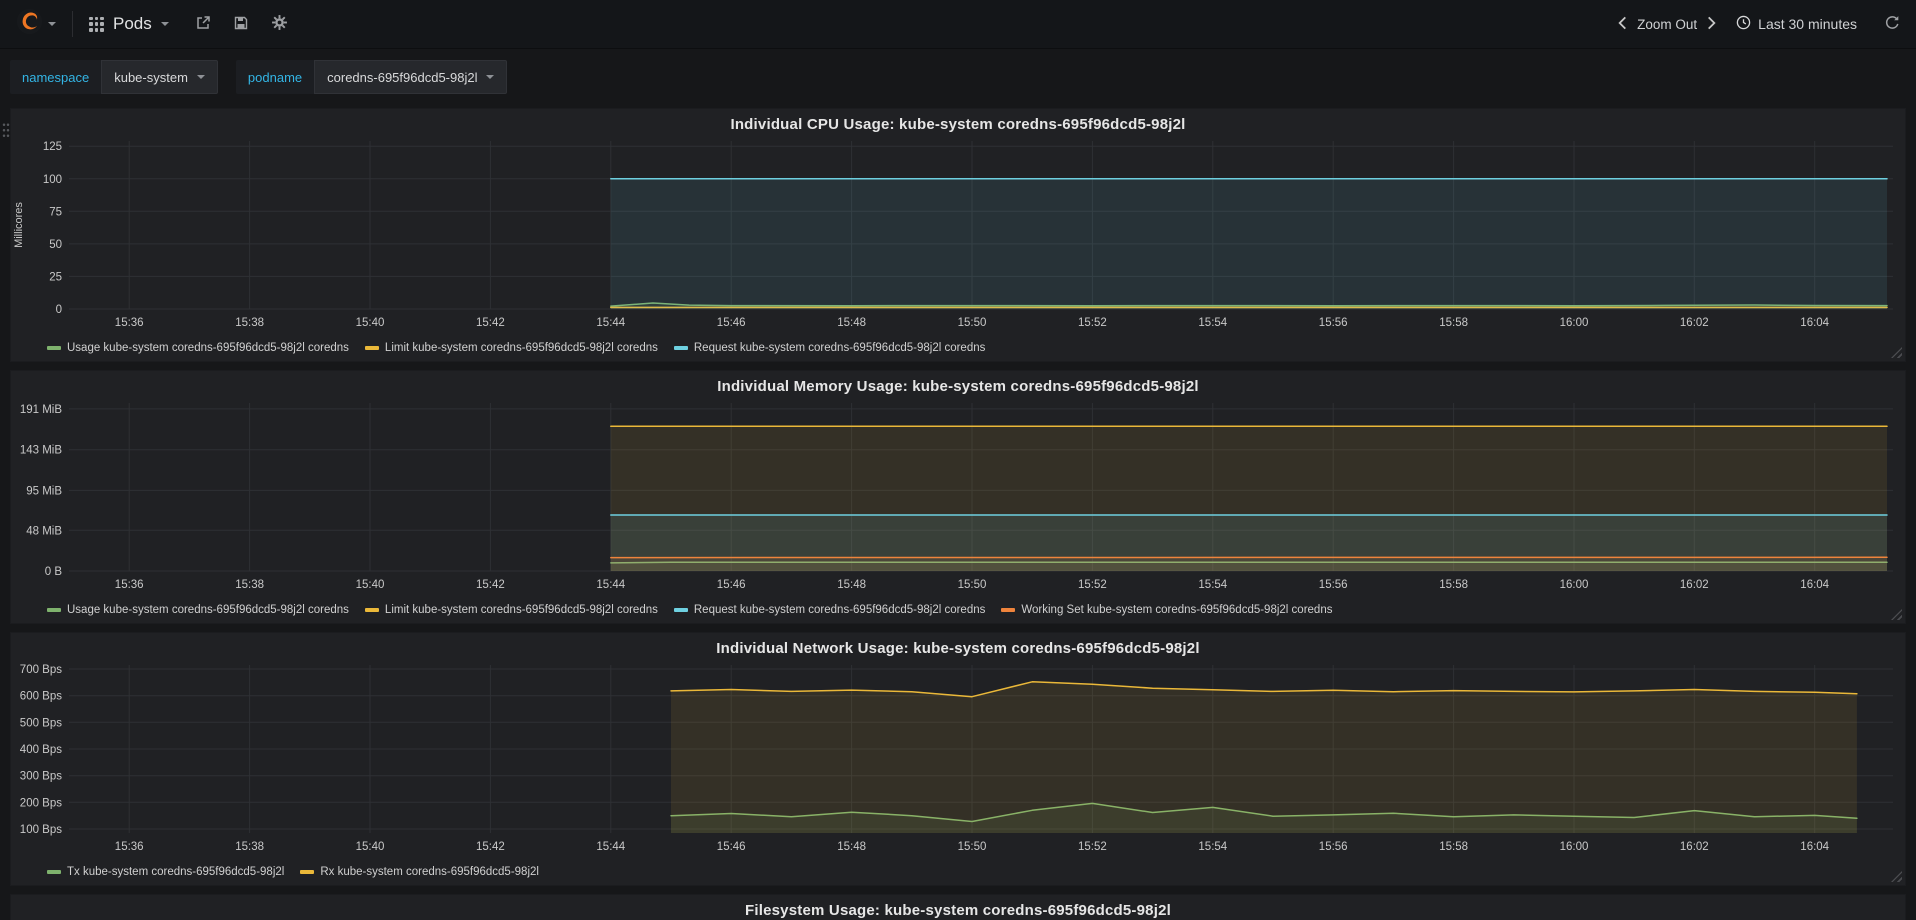 Image resolution: width=1916 pixels, height=920 pixels. What do you see at coordinates (958, 24) in the screenshot?
I see `navbar: Pods Zoom Out Last 30 minutes` at bounding box center [958, 24].